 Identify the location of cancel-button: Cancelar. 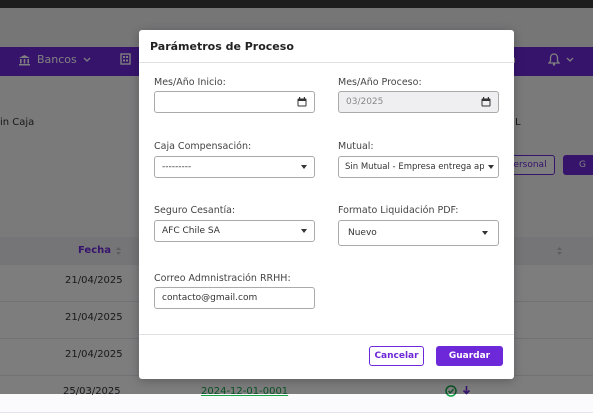
(396, 356).